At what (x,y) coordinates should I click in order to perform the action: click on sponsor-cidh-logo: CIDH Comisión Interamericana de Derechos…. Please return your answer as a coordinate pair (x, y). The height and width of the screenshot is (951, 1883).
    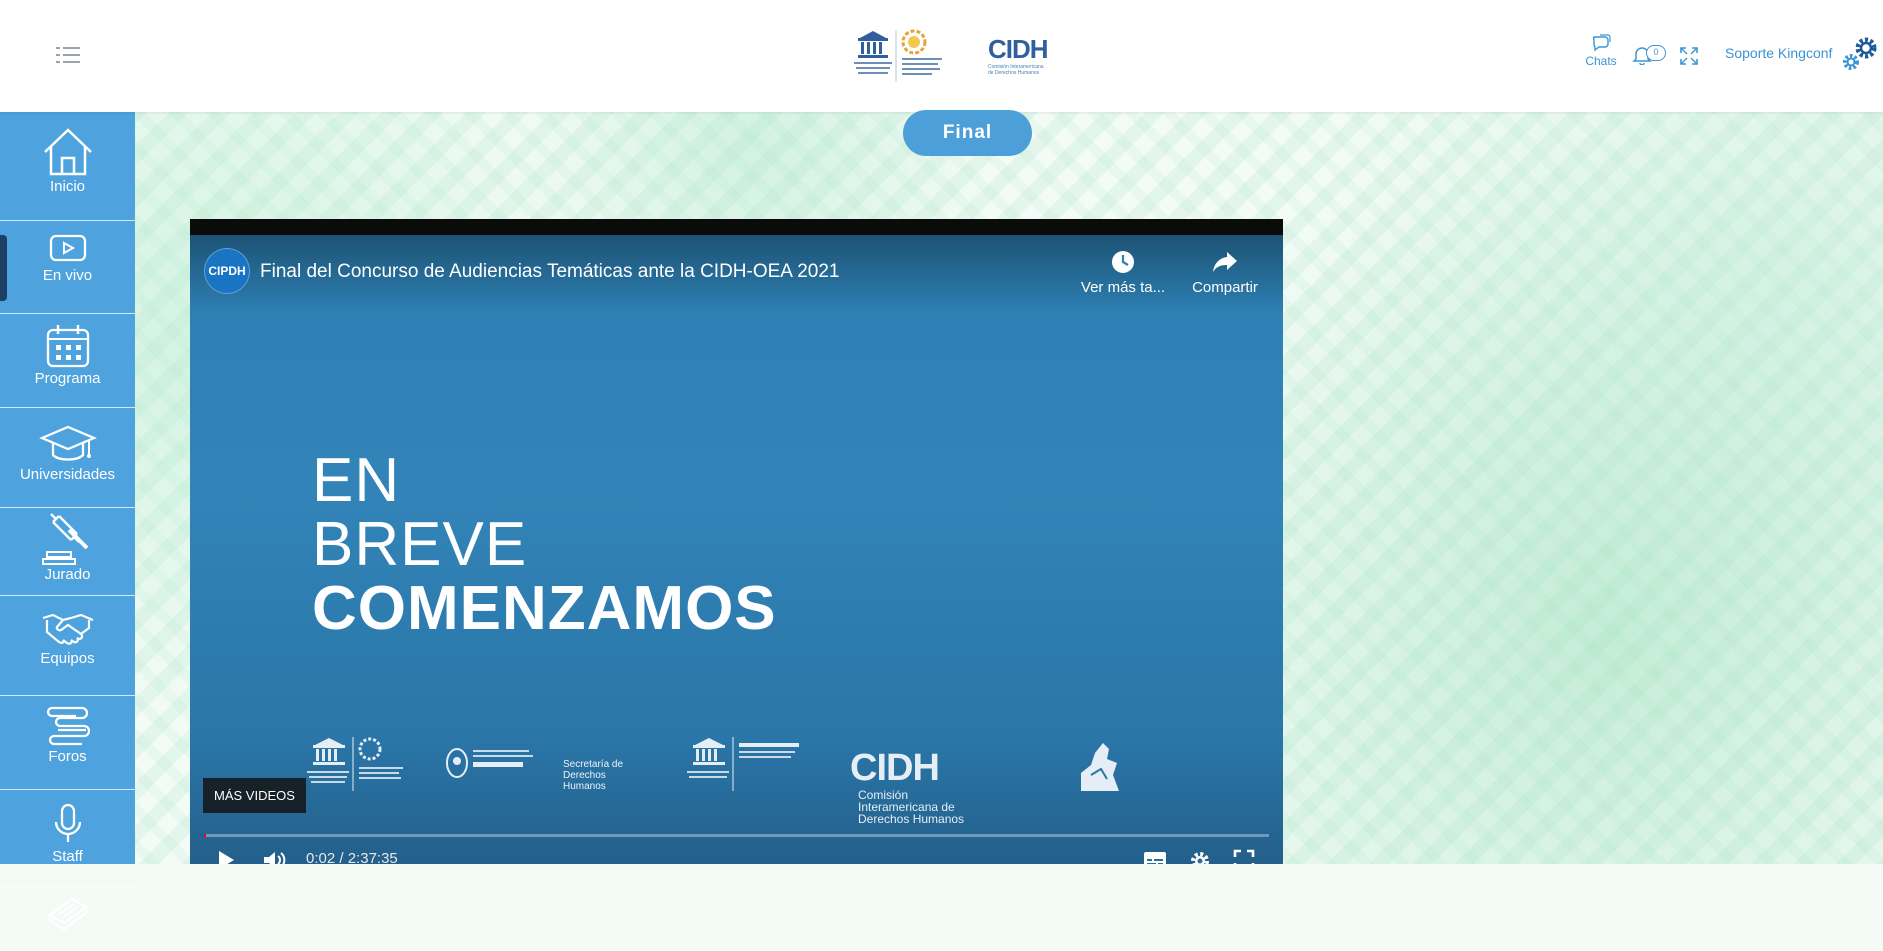
    Looking at the image, I should click on (950, 786).